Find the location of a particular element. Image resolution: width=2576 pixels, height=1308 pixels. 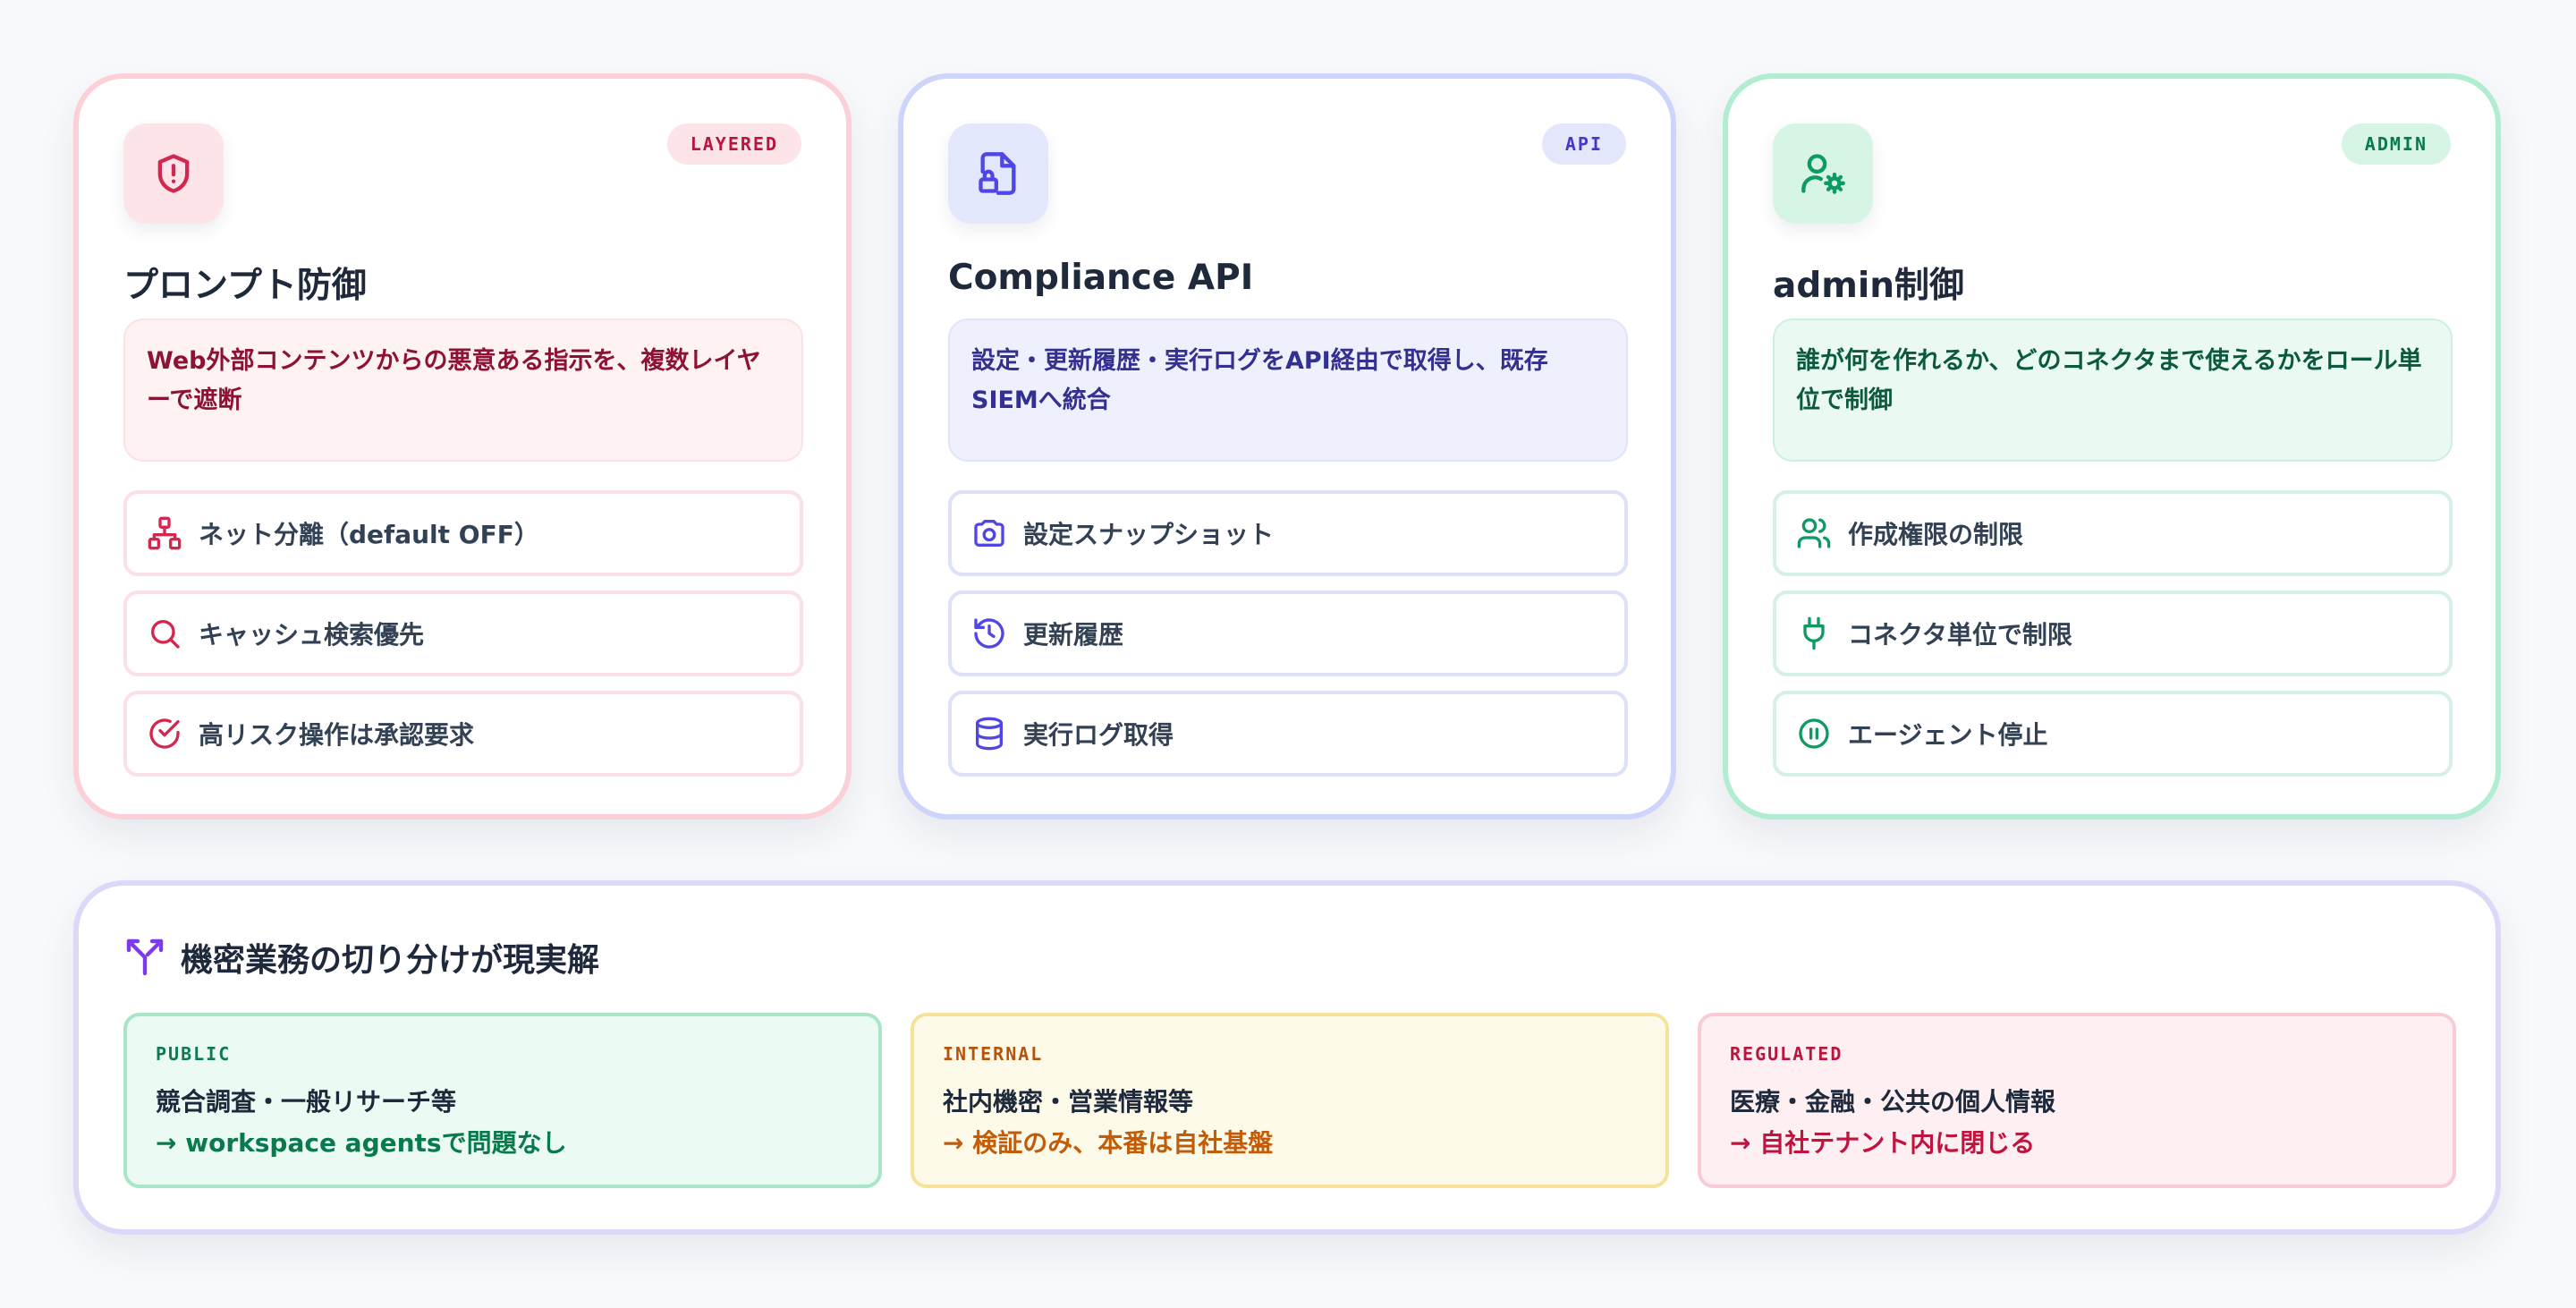

feature-label: コネクタ単位で制限 is located at coordinates (1960, 635).